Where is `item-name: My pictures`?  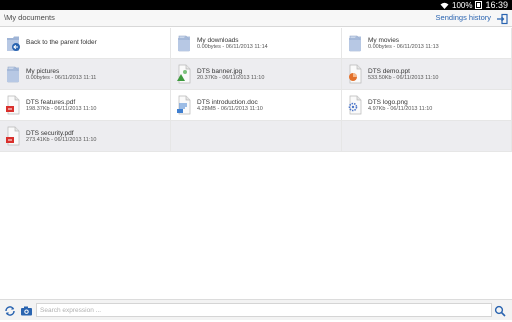
item-name: My pictures is located at coordinates (43, 71).